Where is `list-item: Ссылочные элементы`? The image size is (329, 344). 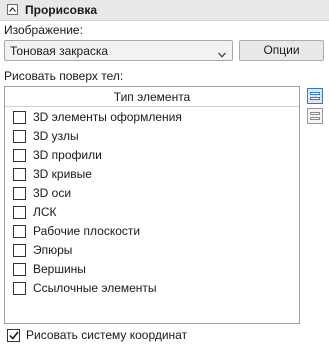
list-item: Ссылочные элементы is located at coordinates (85, 288).